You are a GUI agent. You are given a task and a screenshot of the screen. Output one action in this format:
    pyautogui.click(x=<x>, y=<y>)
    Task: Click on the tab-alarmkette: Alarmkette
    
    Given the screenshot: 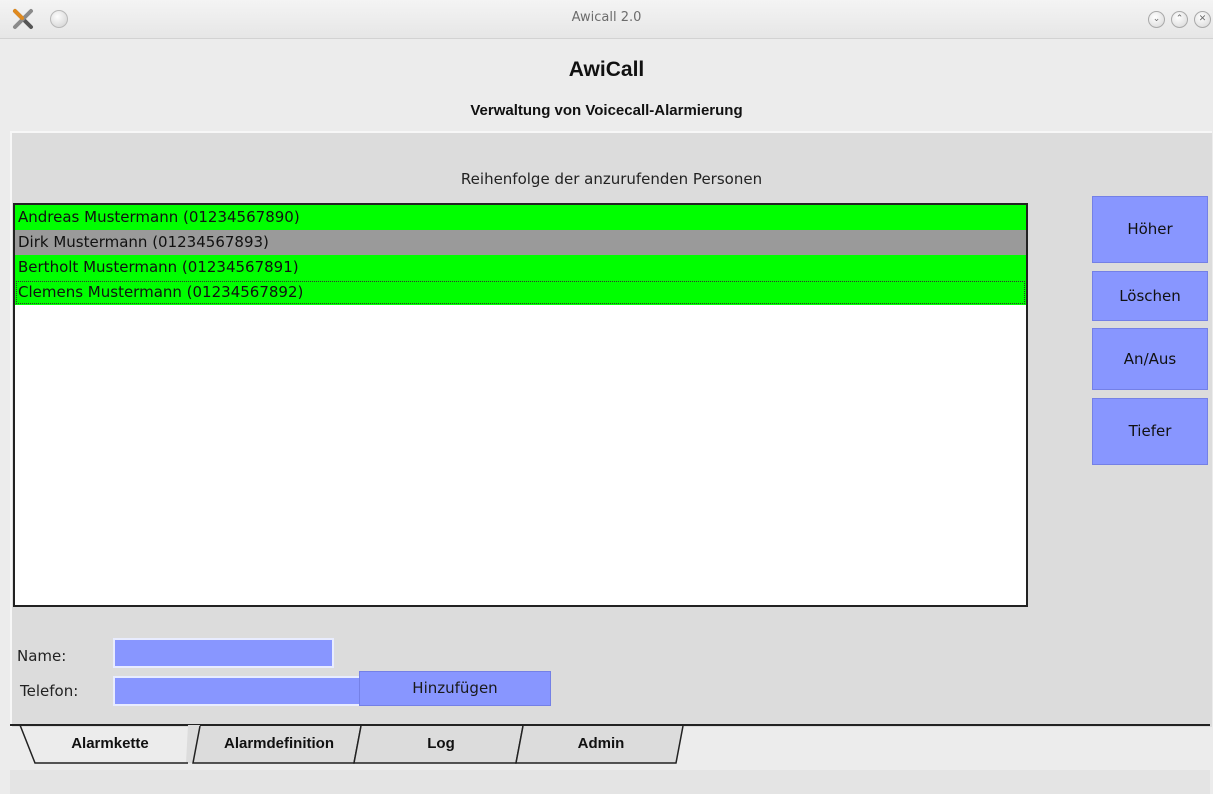 What is the action you would take?
    pyautogui.click(x=110, y=745)
    